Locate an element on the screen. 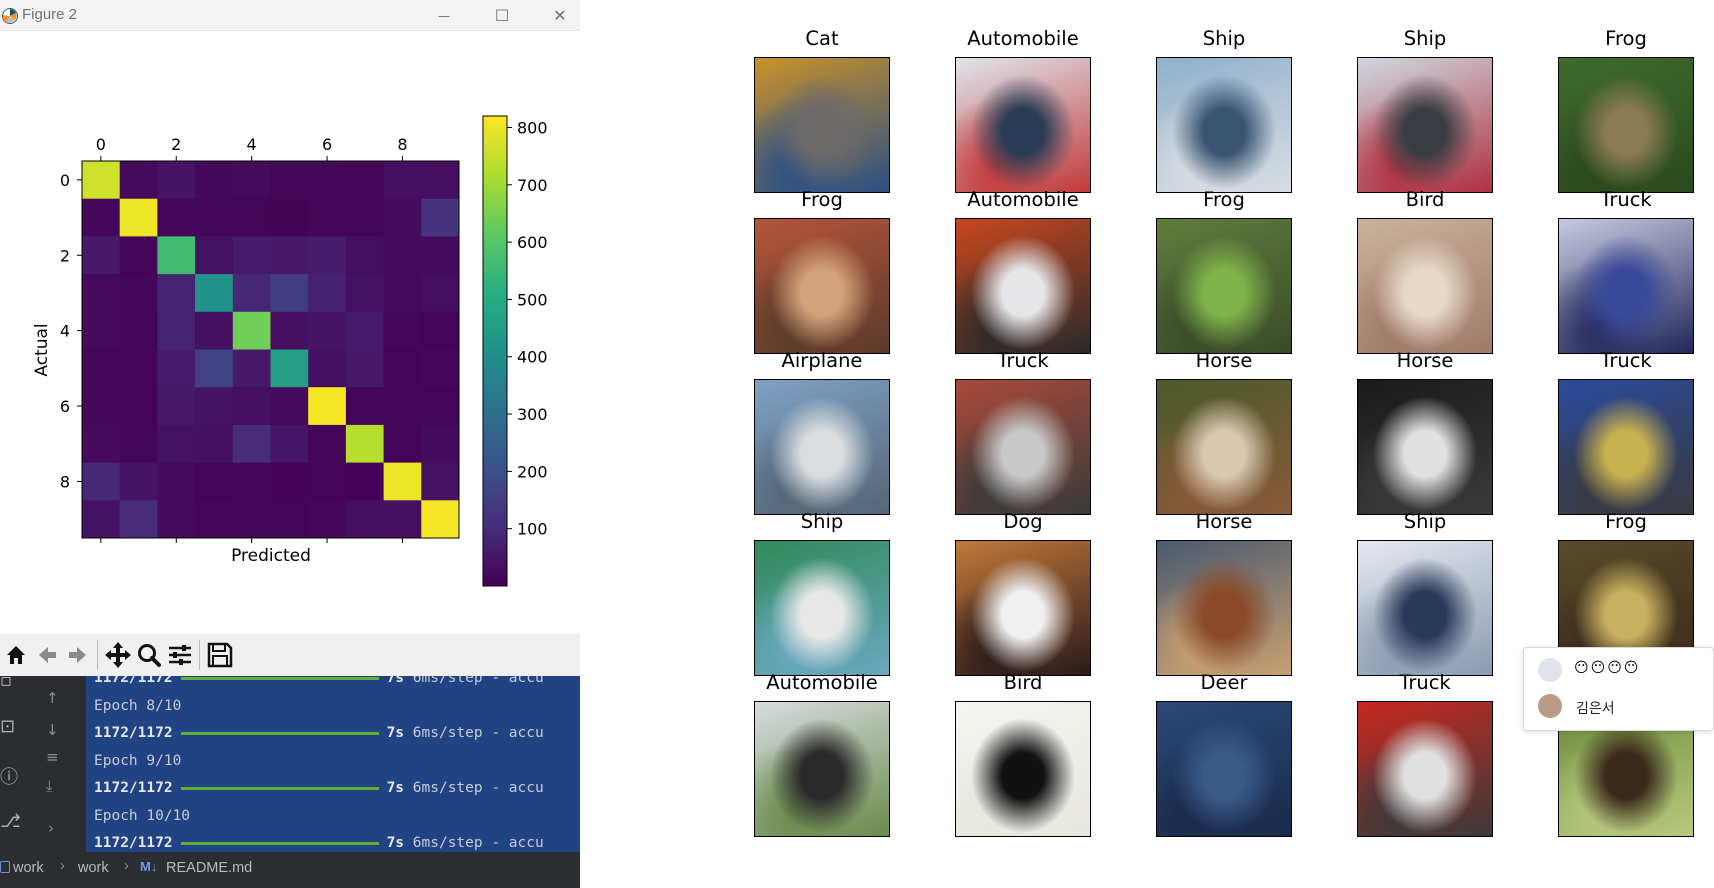  git-icon: ⎇ is located at coordinates (10, 821).